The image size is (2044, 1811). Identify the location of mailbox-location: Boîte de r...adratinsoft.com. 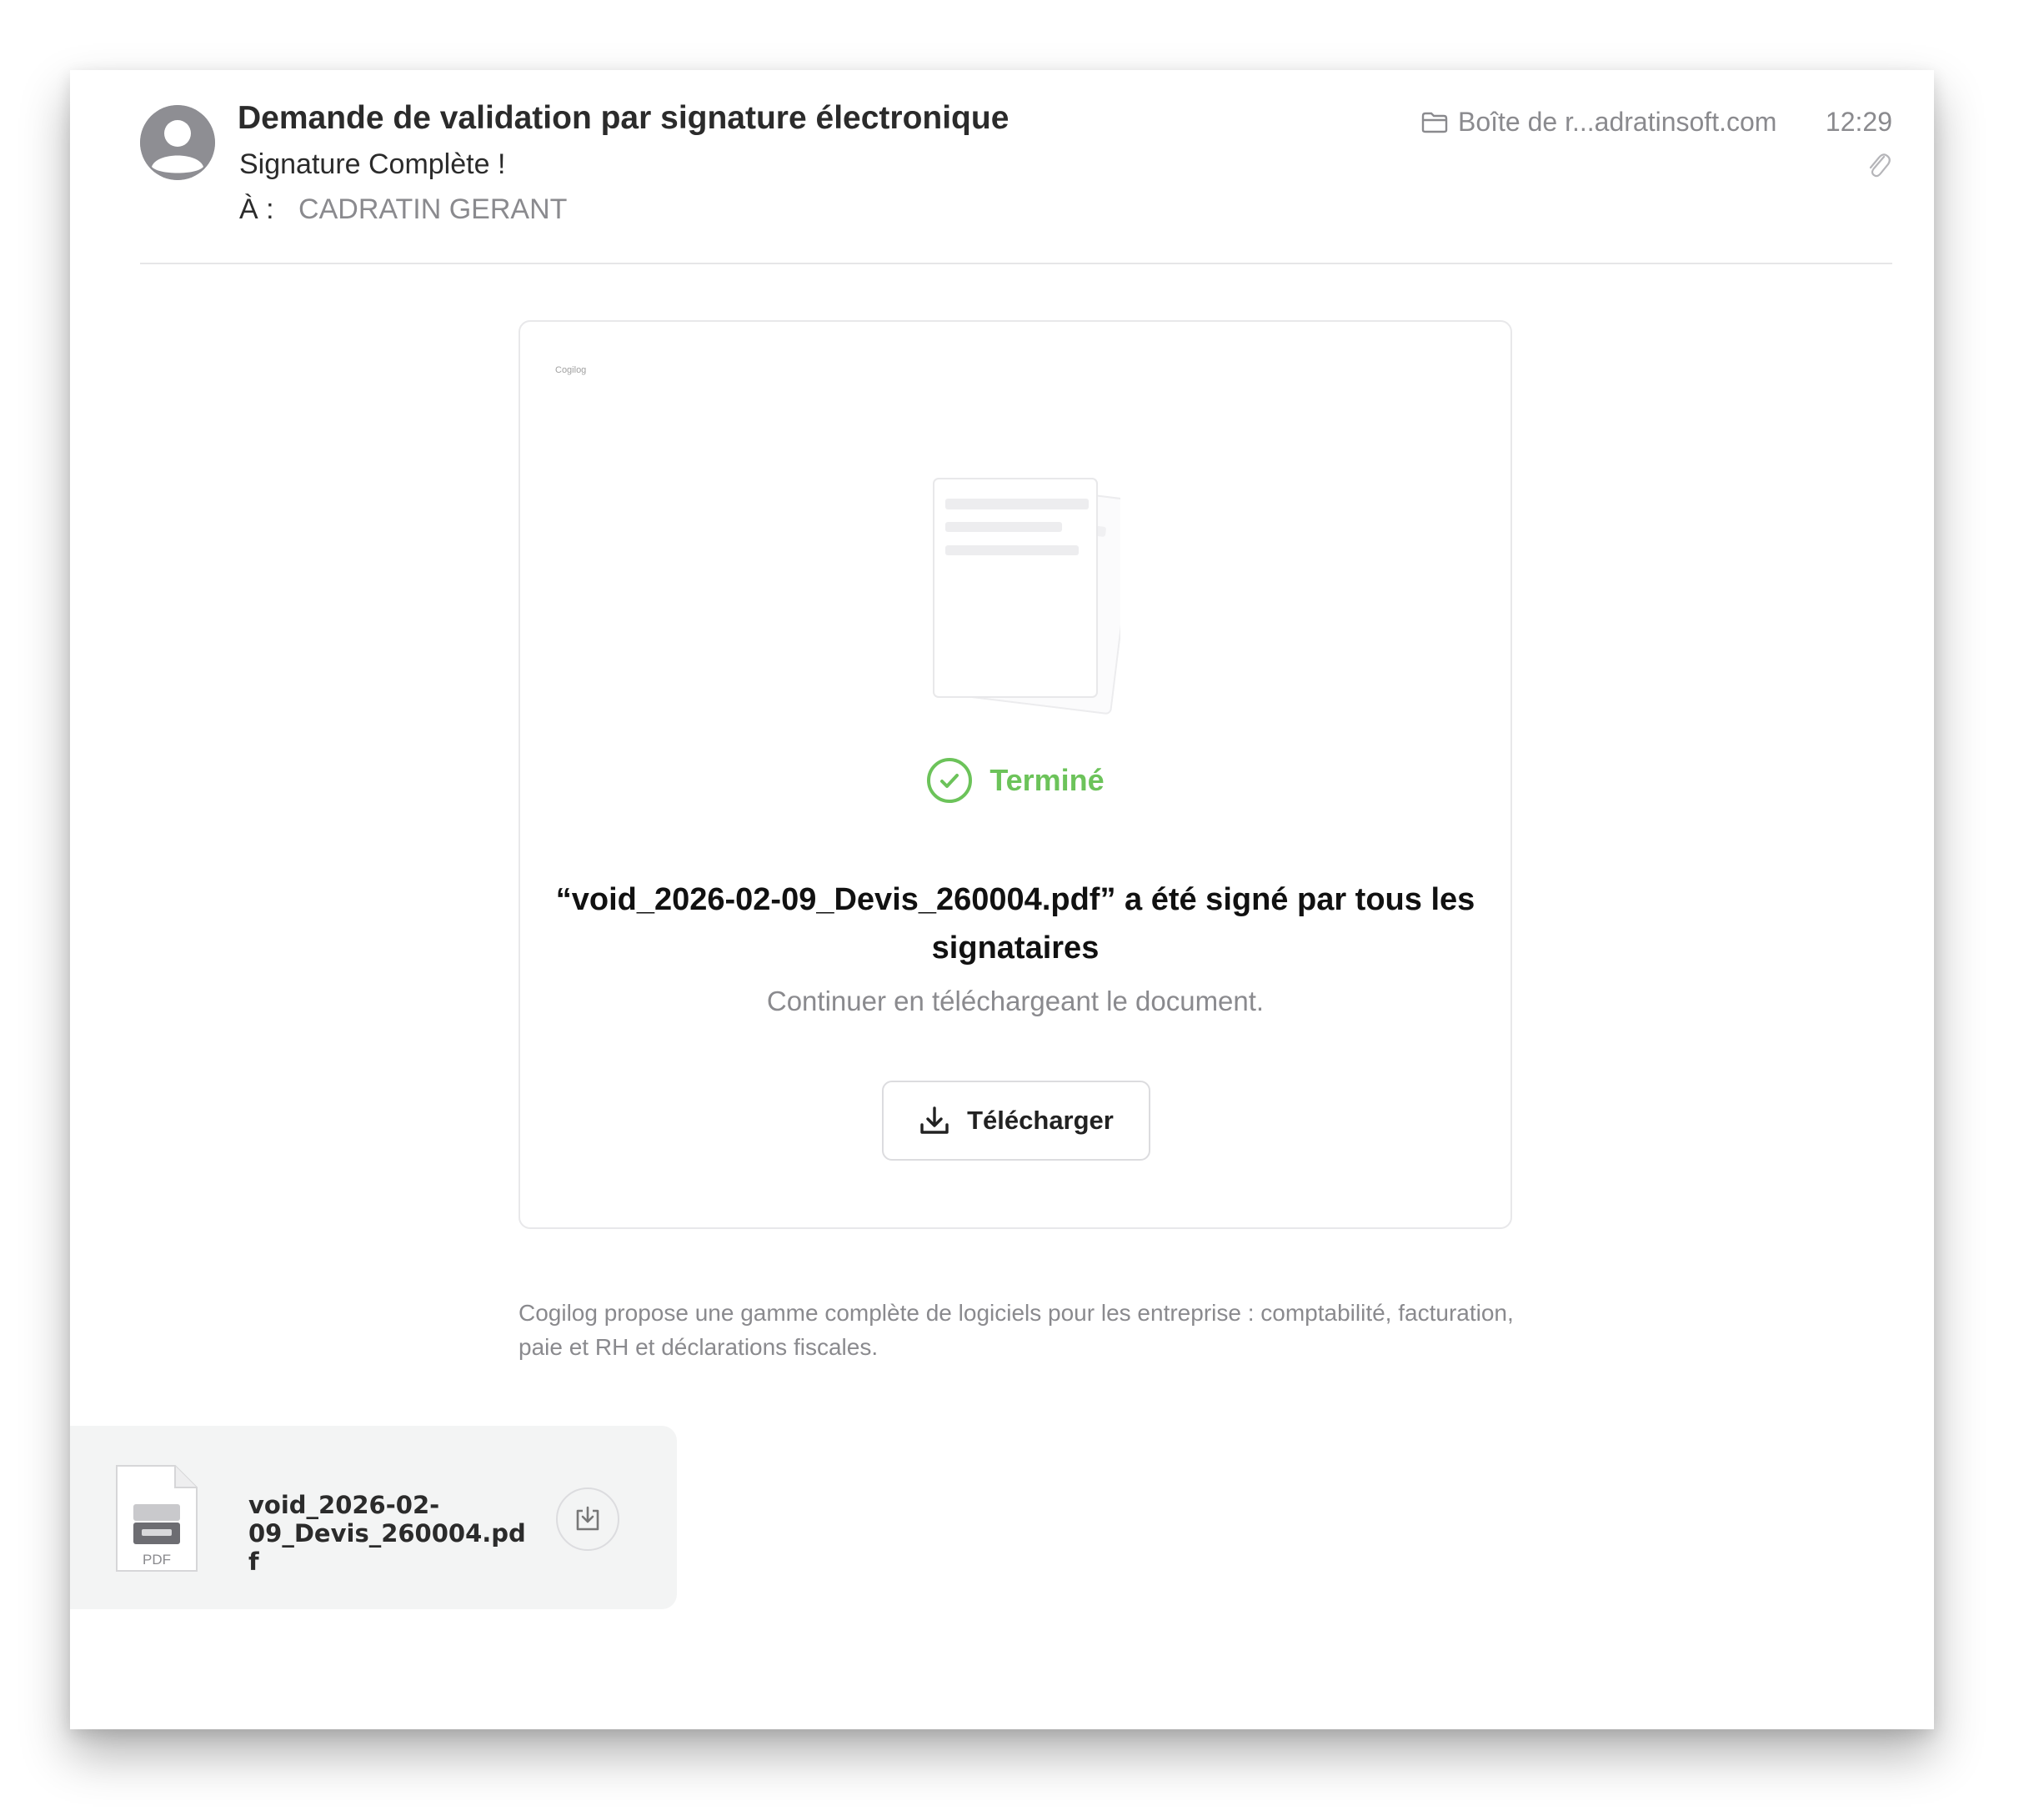
(1598, 122).